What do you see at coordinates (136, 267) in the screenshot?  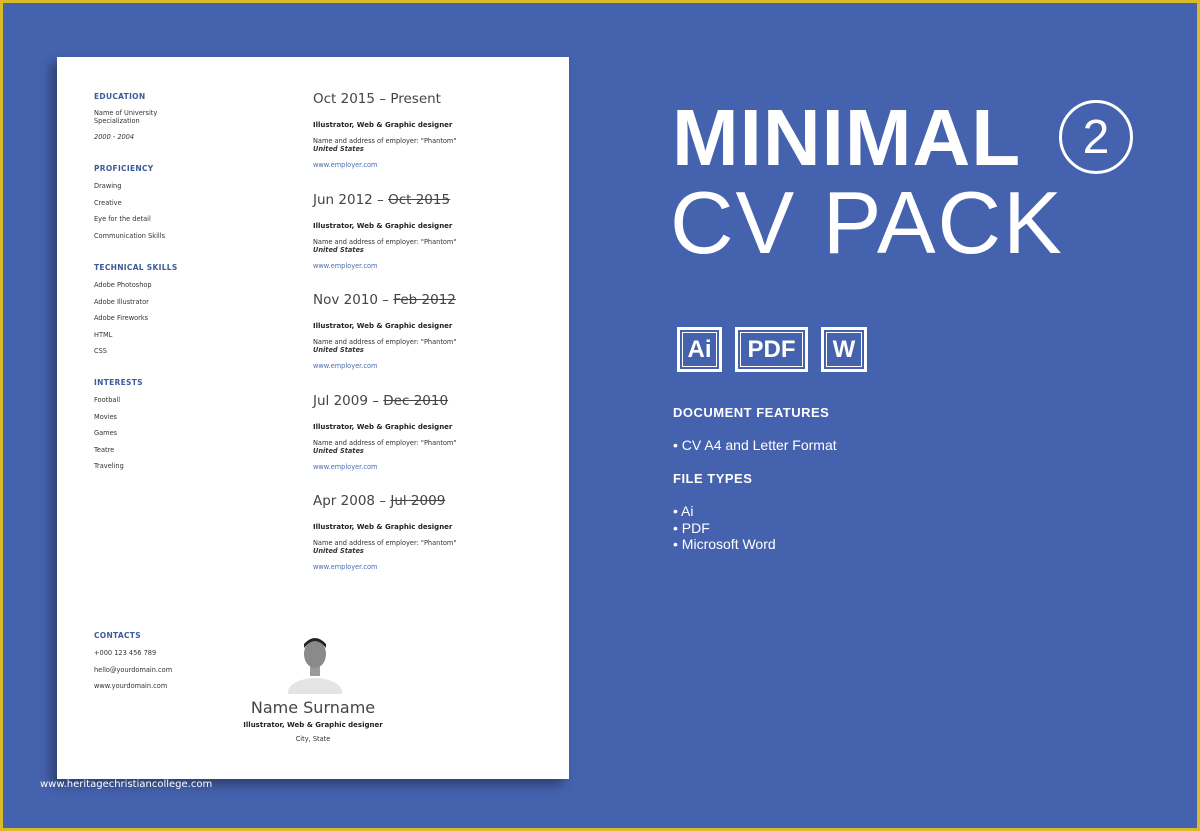 I see `section-heading-technical: TECHNICAL SKILLS` at bounding box center [136, 267].